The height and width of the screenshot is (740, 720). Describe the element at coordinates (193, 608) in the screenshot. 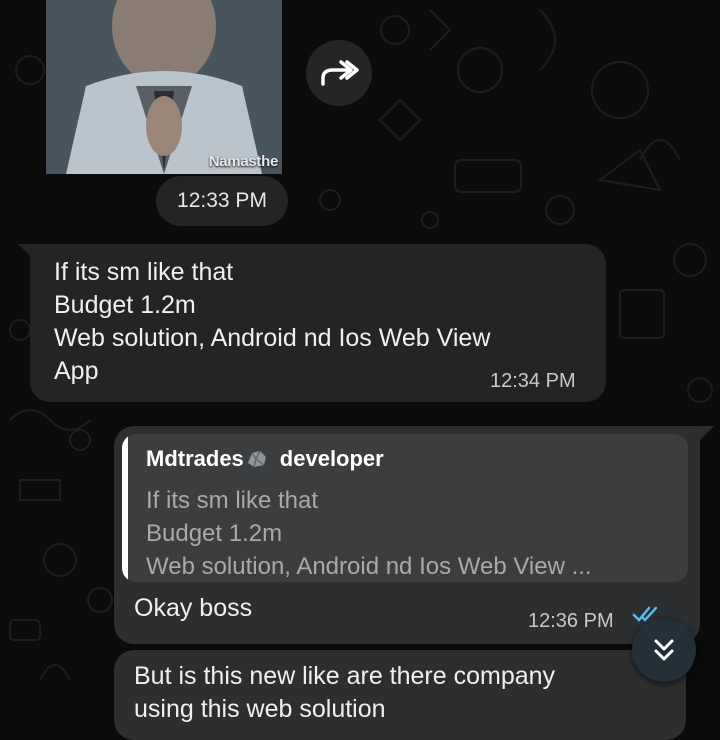

I see `message-text: Okay boss` at that location.